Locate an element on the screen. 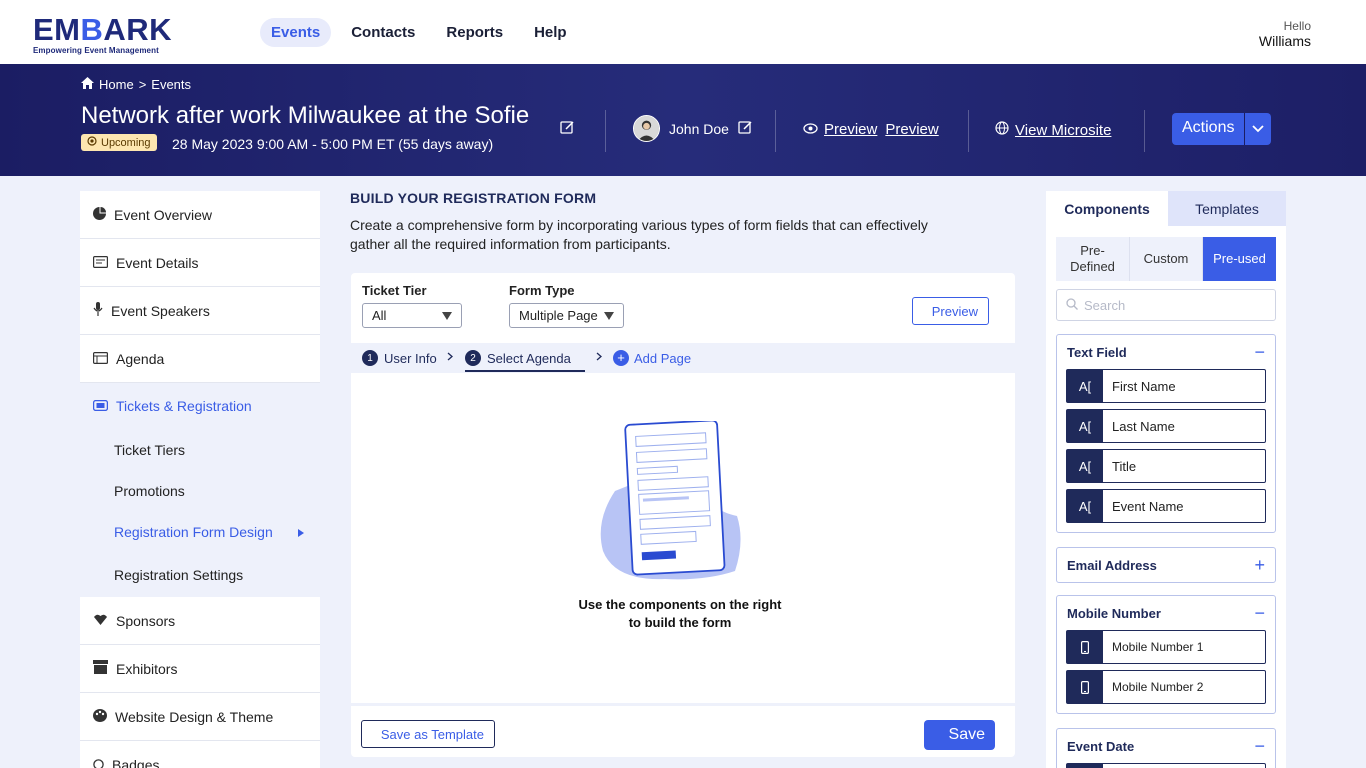 Image resolution: width=1366 pixels, height=768 pixels. logo-tagline: Empowering Event Management is located at coordinates (96, 50).